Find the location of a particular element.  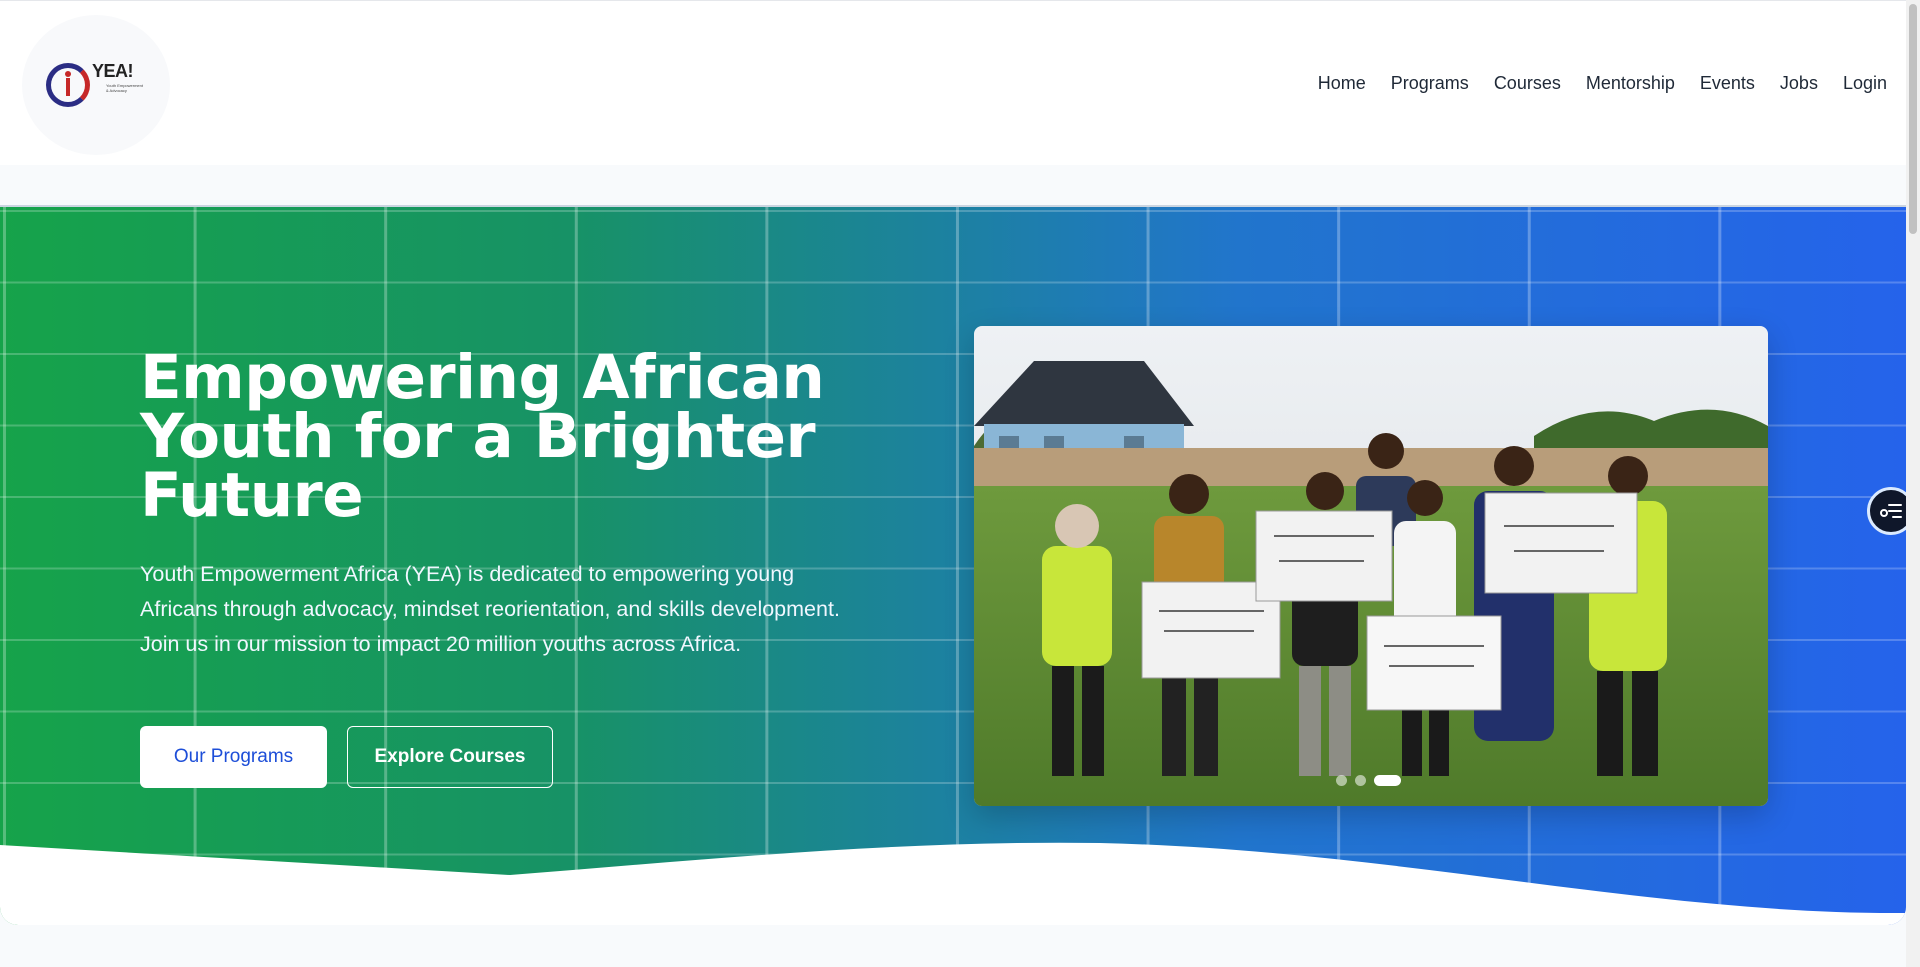

nav-programs: Programs is located at coordinates (1429, 83).